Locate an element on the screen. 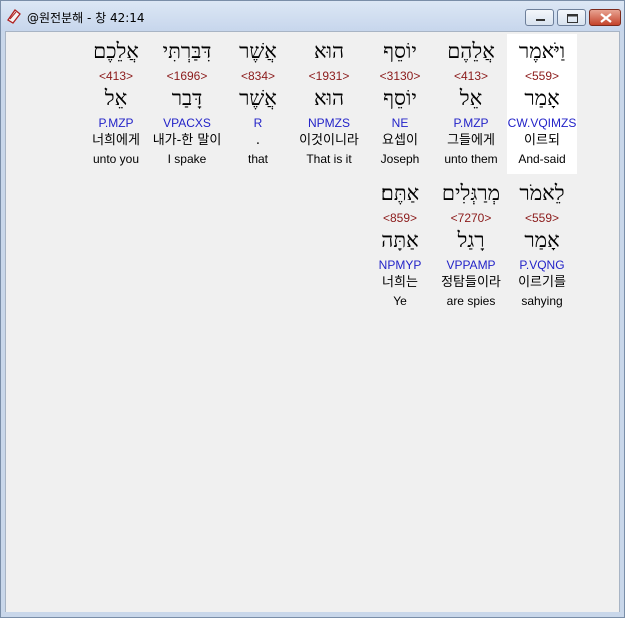 This screenshot has width=625, height=618. word-cell: וַיֹּאמֶר <559> אָמַר CW.VQIMZS 이르되 And-said is located at coordinates (542, 104).